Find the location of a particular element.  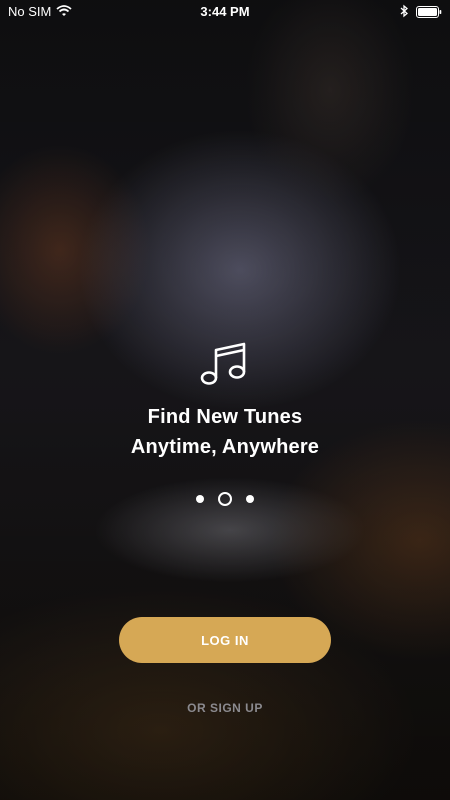

page-dot-2-active is located at coordinates (225, 498).